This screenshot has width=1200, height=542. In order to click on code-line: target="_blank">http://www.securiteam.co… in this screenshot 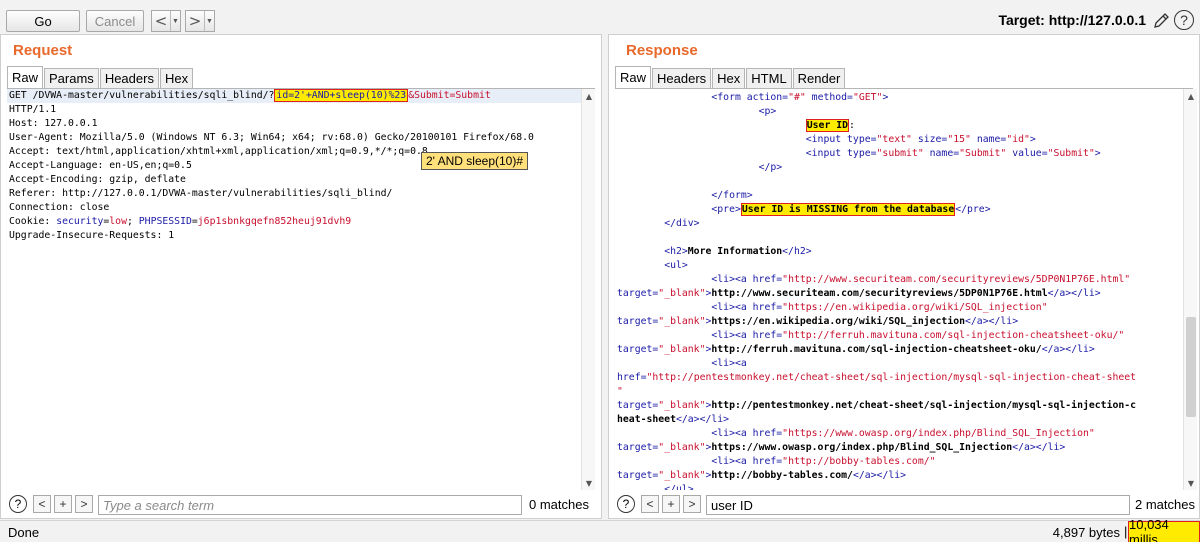, I will do `click(859, 293)`.